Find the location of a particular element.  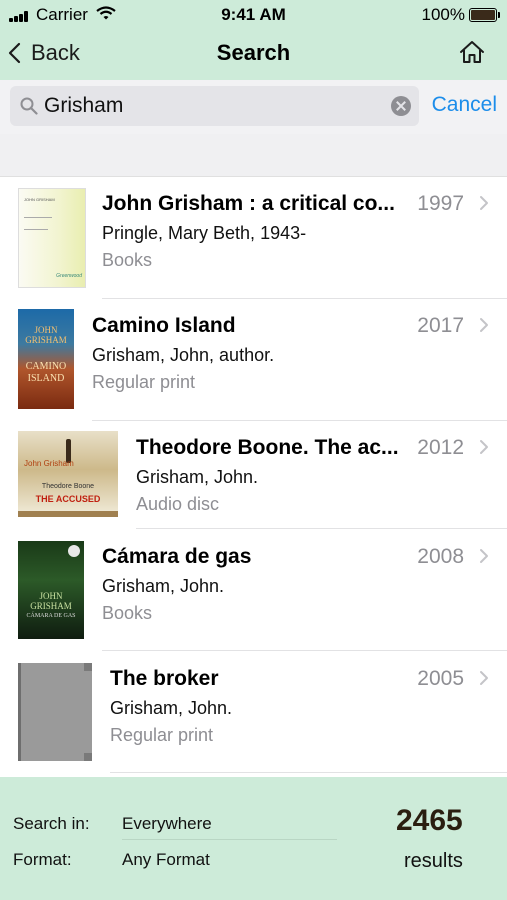

search-in-value: Everywhere is located at coordinates (167, 824).